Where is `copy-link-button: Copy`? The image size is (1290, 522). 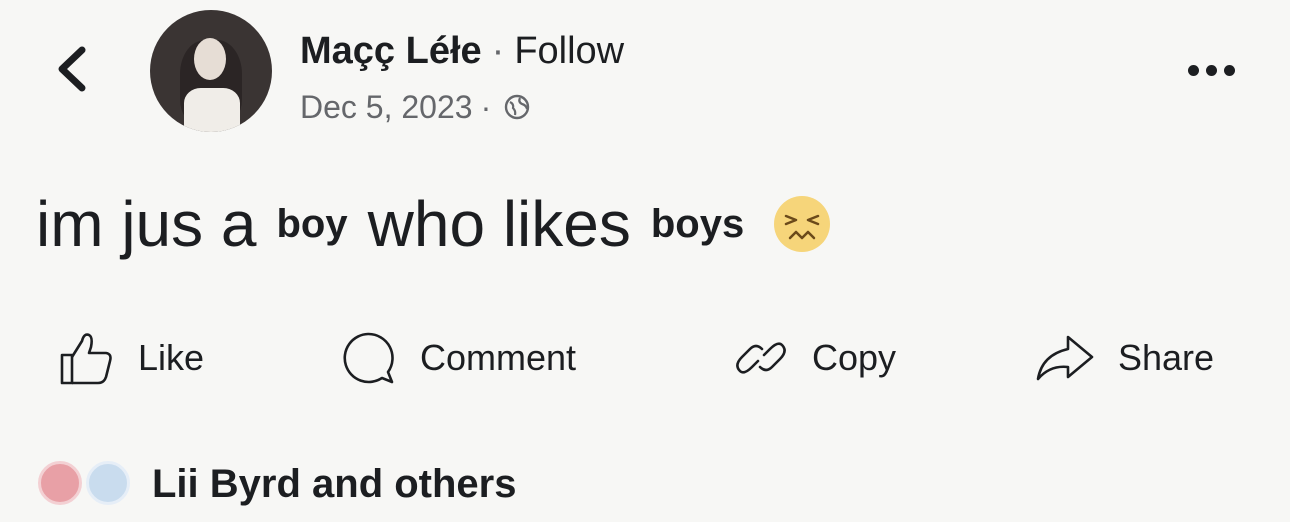 copy-link-button: Copy is located at coordinates (814, 358).